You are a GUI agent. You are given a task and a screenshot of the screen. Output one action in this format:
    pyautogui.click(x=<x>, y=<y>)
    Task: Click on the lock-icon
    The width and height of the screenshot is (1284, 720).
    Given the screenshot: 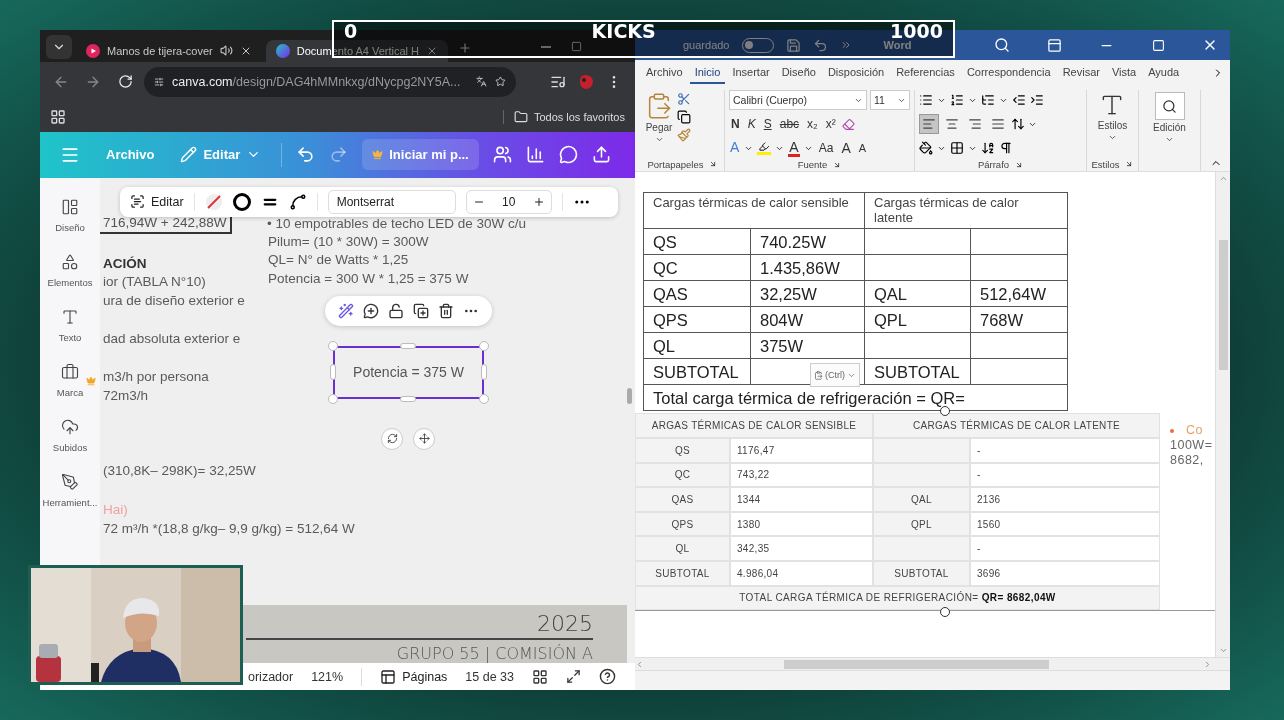 What is the action you would take?
    pyautogui.click(x=395, y=310)
    